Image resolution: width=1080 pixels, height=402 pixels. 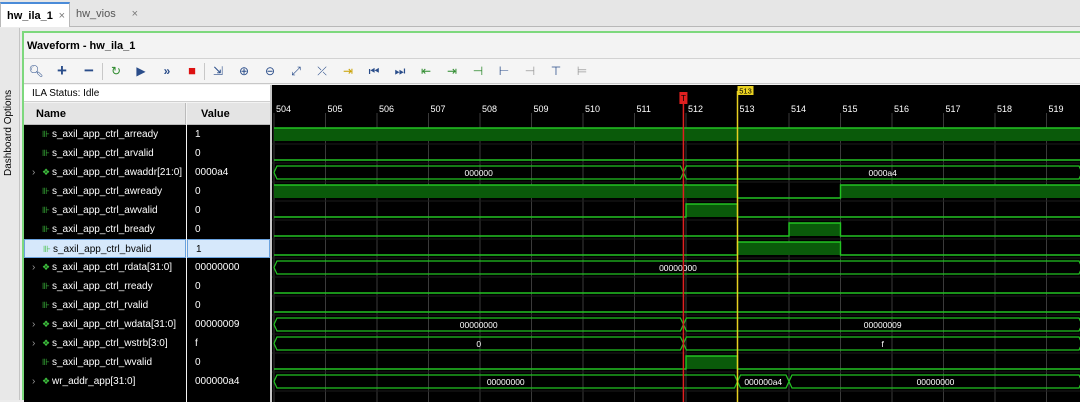 I want to click on prev-transition-icon: ⇤, so click(x=426, y=71).